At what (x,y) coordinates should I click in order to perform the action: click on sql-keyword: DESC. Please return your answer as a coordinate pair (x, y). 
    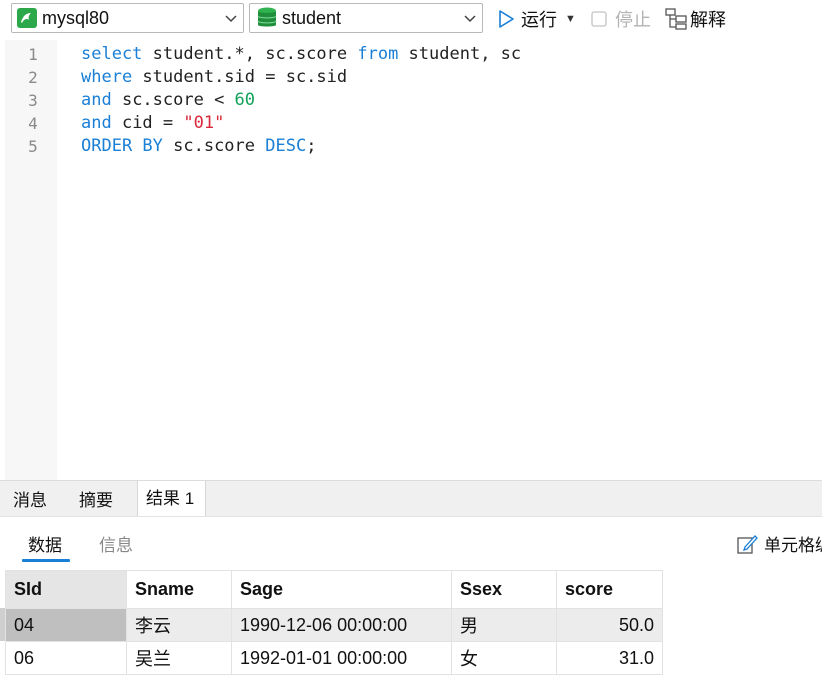
    Looking at the image, I should click on (286, 146).